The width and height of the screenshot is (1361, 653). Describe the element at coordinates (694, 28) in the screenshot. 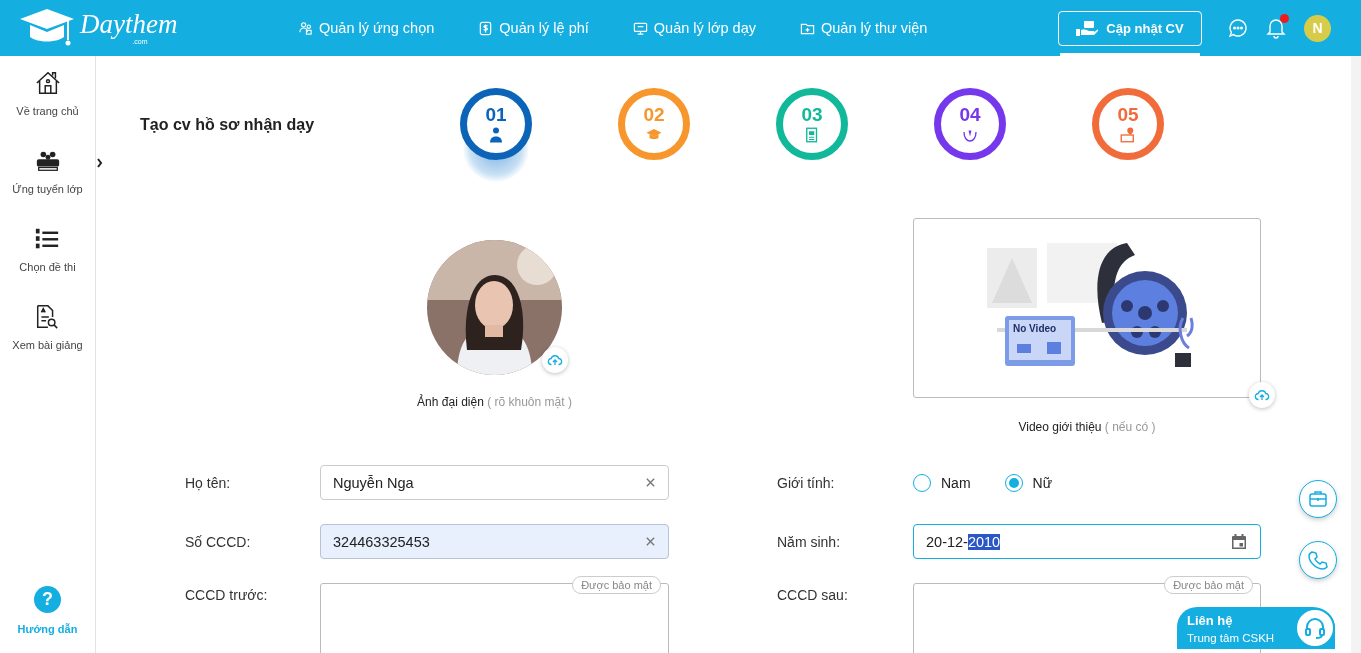

I see `nav-link: Quản lý lớp dạy` at that location.